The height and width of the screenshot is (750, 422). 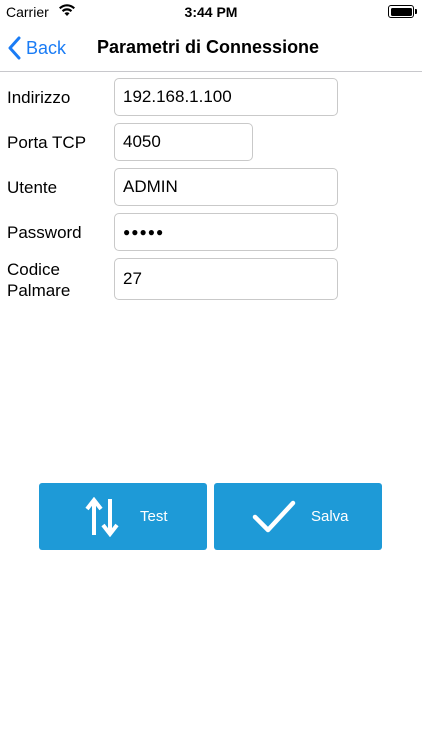 I want to click on battery-icon, so click(x=402, y=11).